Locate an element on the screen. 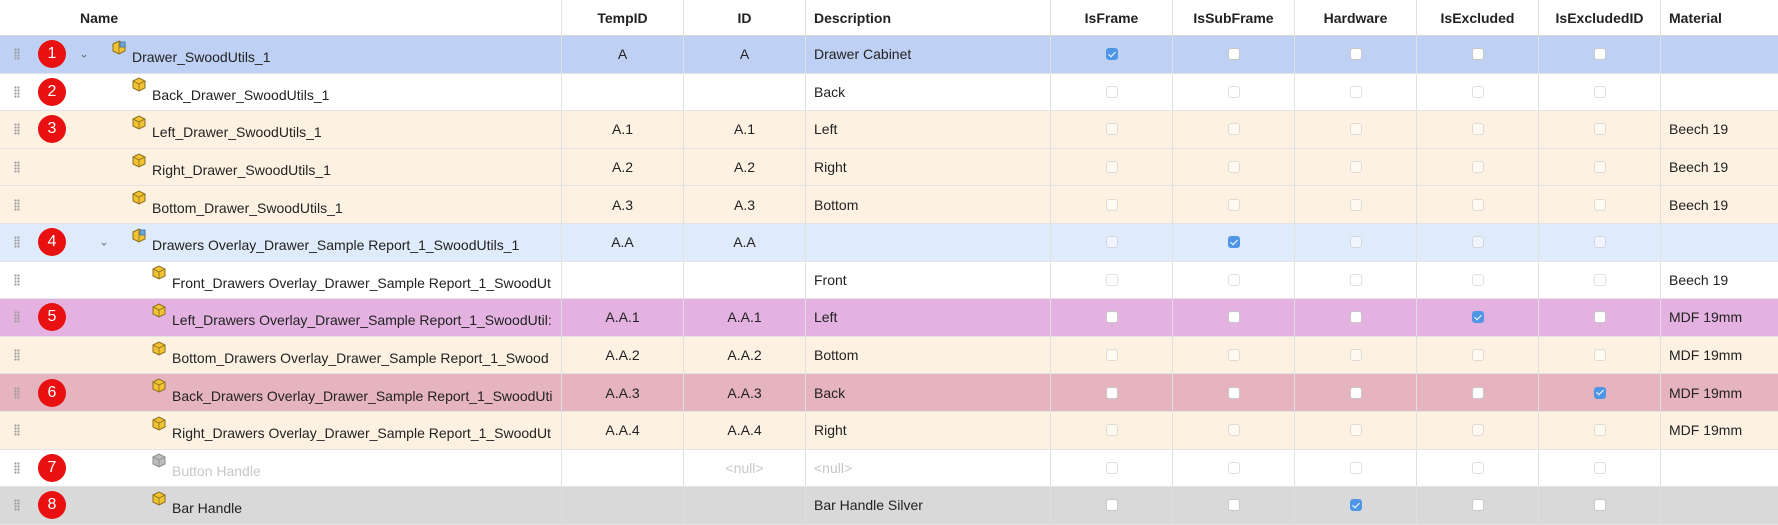 The width and height of the screenshot is (1778, 525). name-cell: 3 Left_Drawer_SwoodUtils_1 is located at coordinates (281, 129).